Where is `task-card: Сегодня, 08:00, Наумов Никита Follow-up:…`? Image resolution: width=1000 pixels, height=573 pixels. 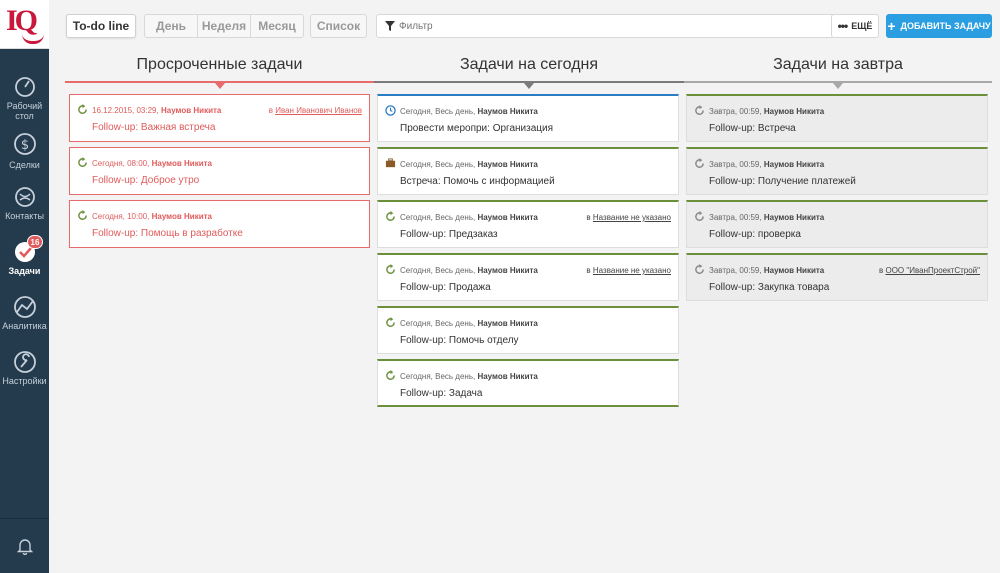 task-card: Сегодня, 08:00, Наумов Никита Follow-up:… is located at coordinates (219, 171).